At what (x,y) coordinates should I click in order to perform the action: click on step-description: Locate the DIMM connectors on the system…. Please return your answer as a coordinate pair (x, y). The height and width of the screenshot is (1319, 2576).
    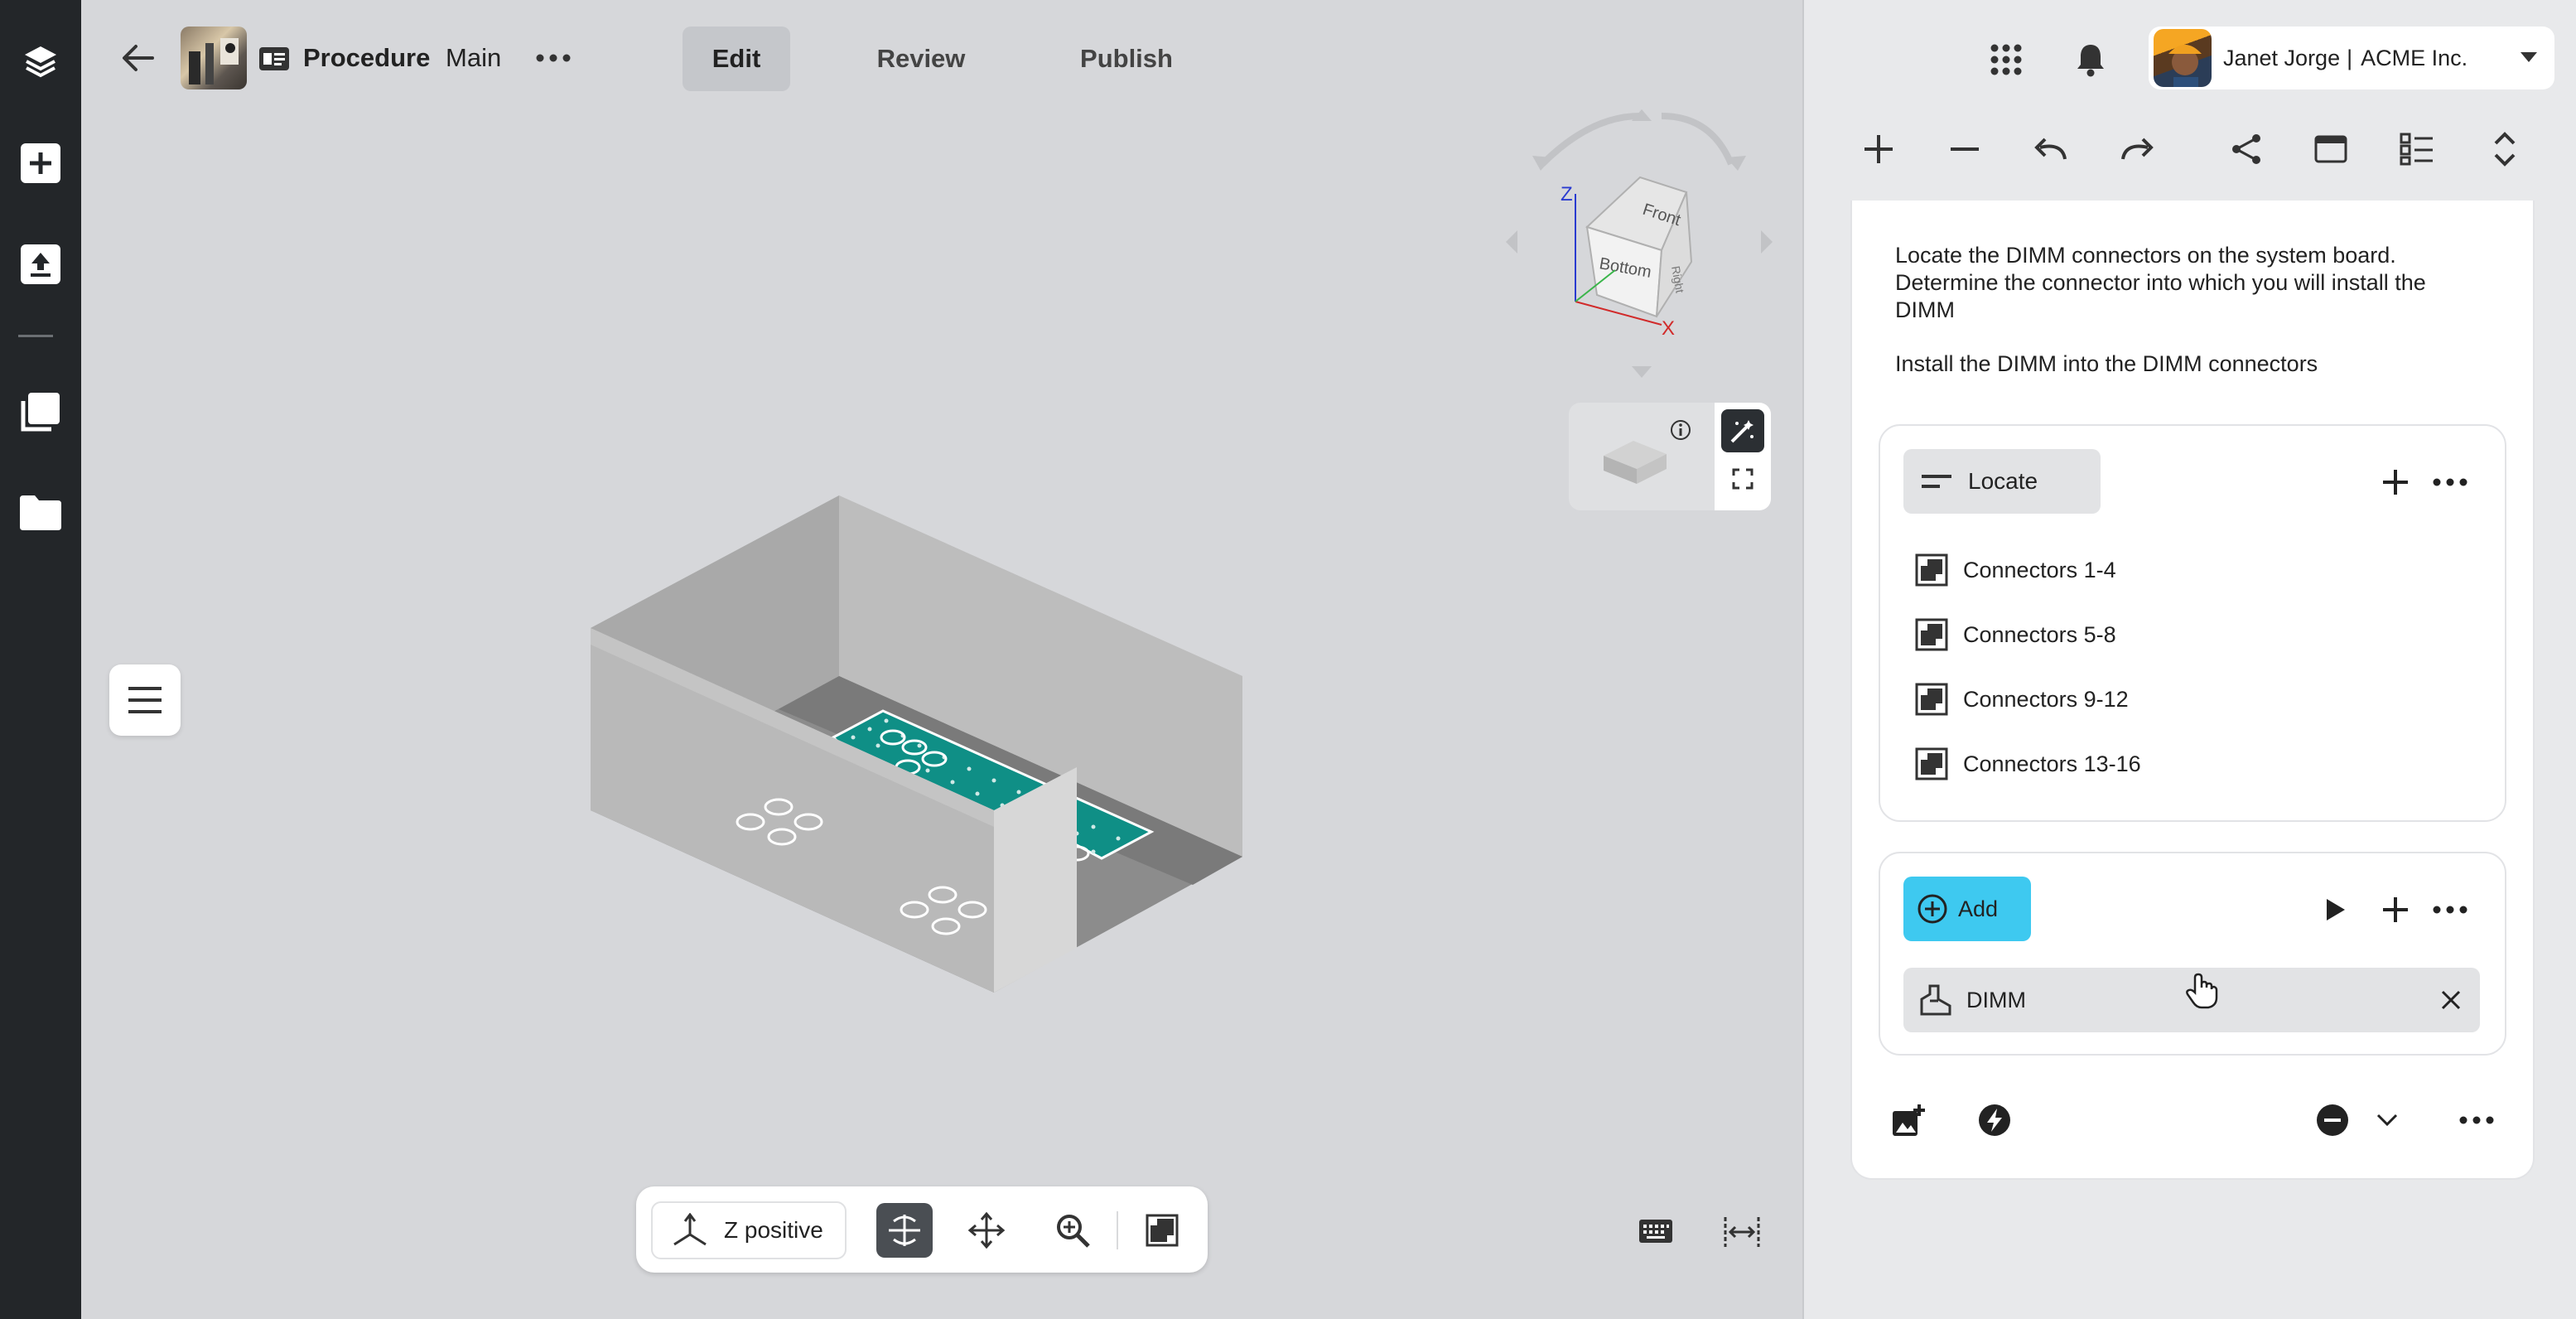
    Looking at the image, I should click on (2193, 283).